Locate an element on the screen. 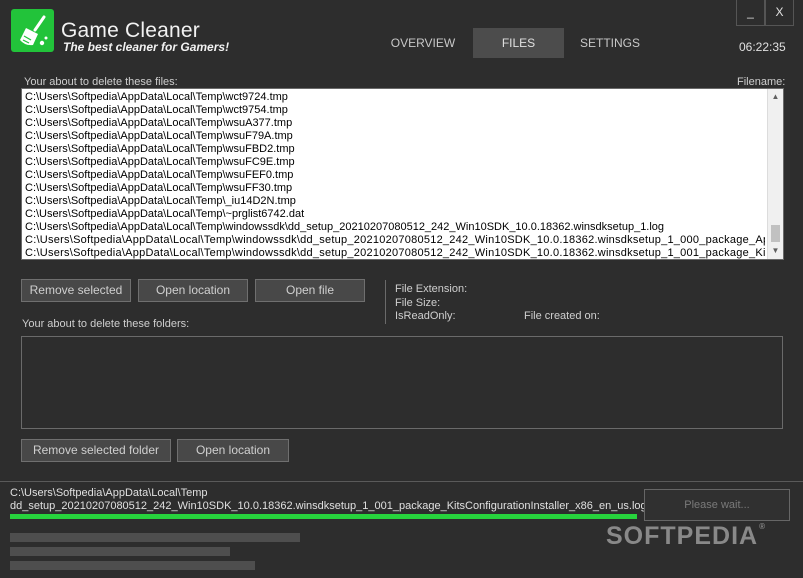  watermark-mark: ® is located at coordinates (762, 526).